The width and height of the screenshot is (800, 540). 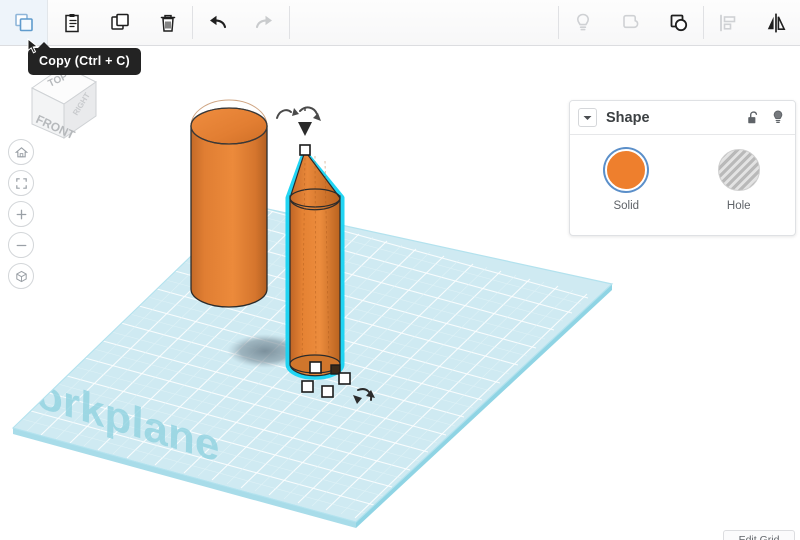 I want to click on mouse-cursor, so click(x=33, y=46).